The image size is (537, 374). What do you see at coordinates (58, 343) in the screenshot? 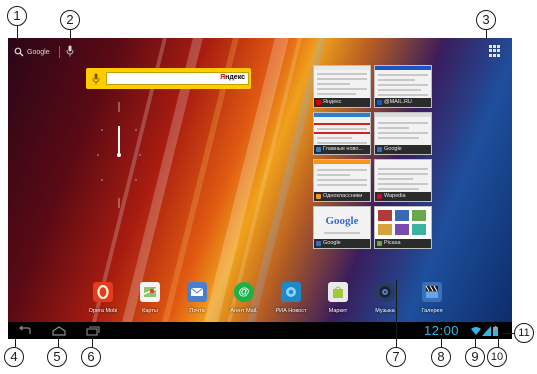
I see `callout-5-leader` at bounding box center [58, 343].